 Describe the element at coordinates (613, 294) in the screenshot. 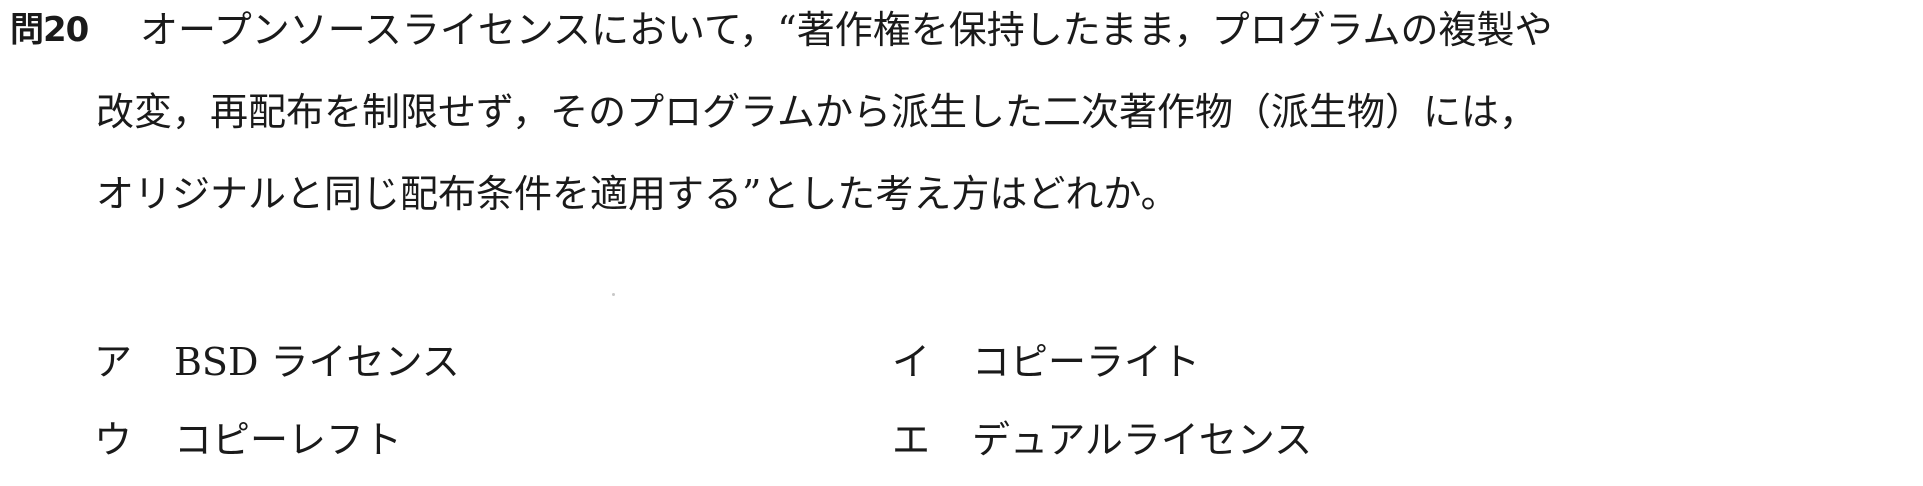

I see `scan-speck` at that location.